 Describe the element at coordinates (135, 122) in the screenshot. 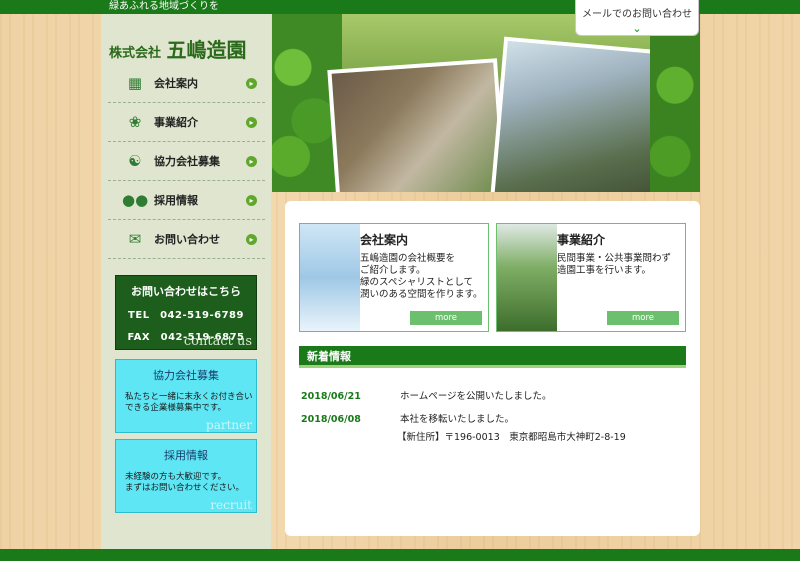

I see `plant-icon: ❀` at that location.